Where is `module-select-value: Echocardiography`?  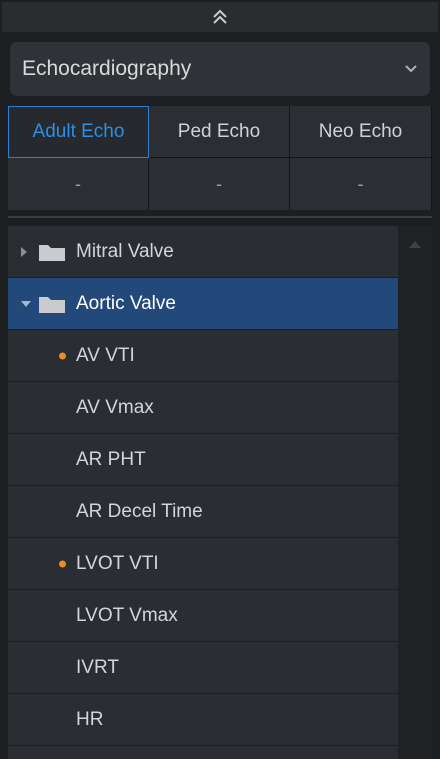 module-select-value: Echocardiography is located at coordinates (107, 68).